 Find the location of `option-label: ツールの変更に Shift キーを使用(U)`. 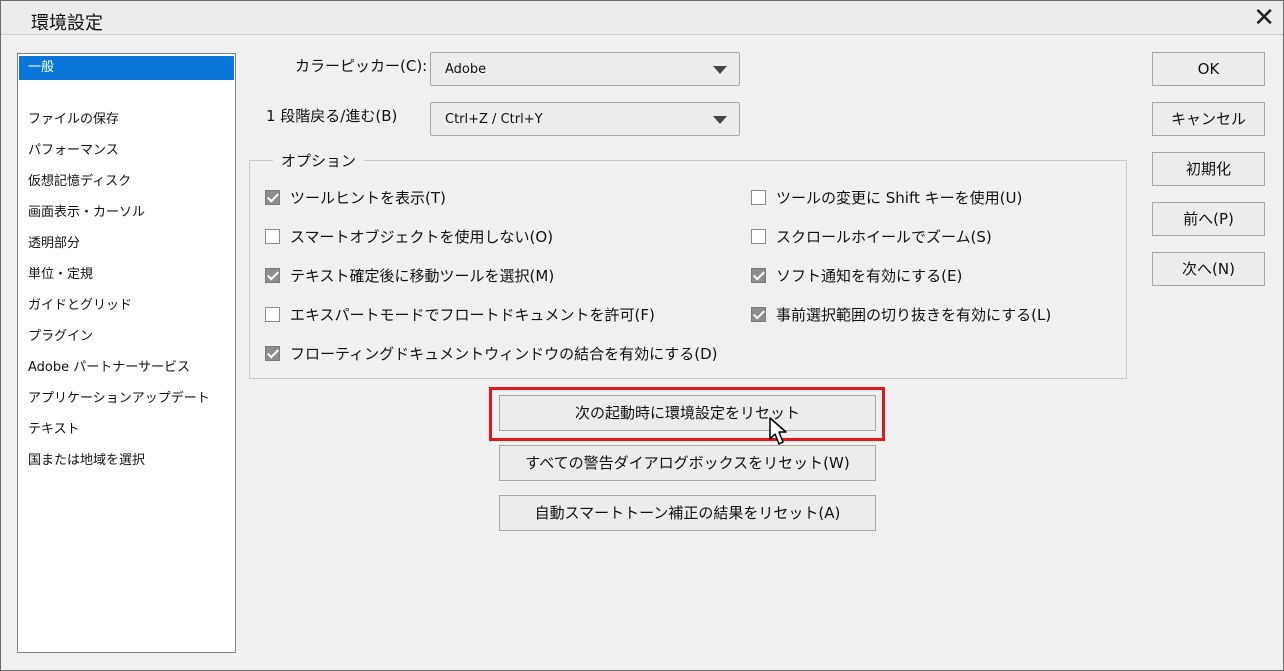

option-label: ツールの変更に Shift キーを使用(U) is located at coordinates (899, 198).